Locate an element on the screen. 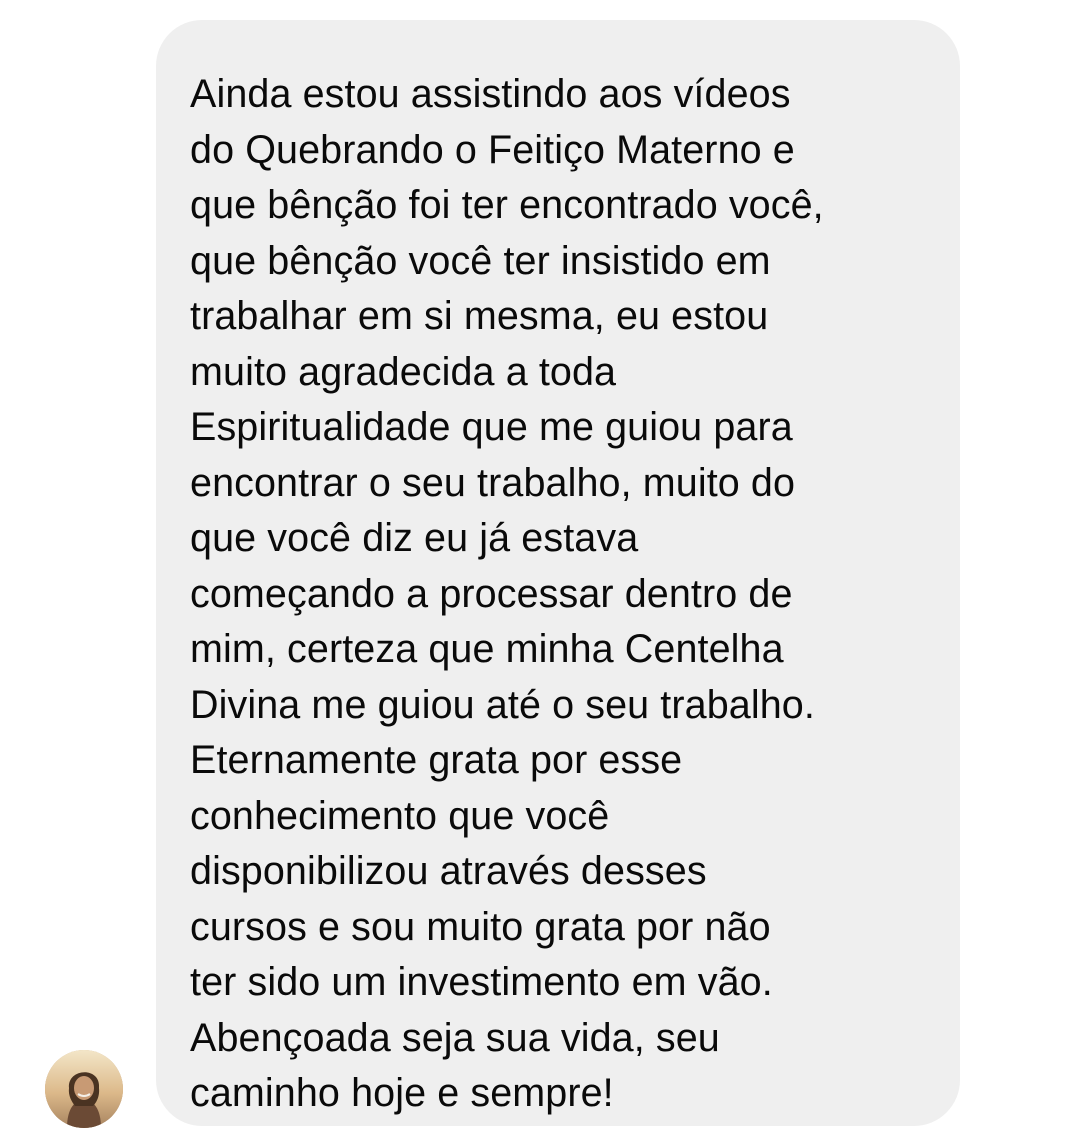  sender-avatar is located at coordinates (84, 1089).